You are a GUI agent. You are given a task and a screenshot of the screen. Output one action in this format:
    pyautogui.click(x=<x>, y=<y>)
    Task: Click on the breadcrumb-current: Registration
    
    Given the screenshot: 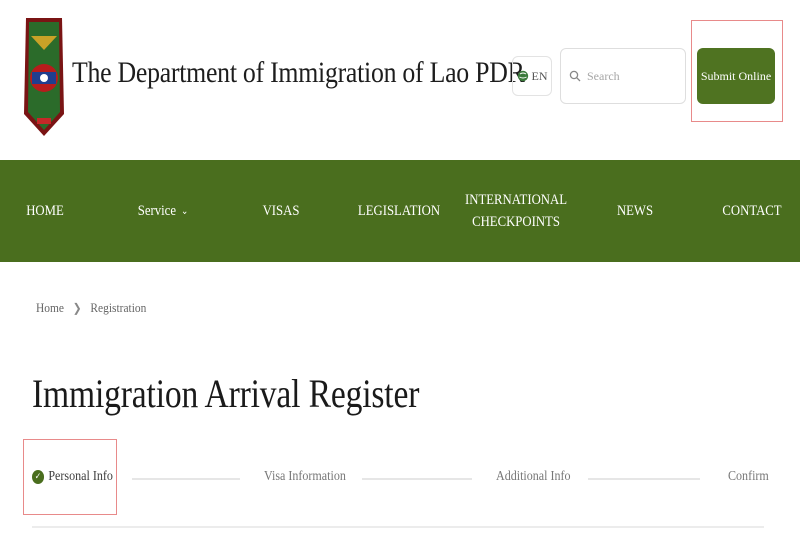 What is the action you would take?
    pyautogui.click(x=118, y=307)
    